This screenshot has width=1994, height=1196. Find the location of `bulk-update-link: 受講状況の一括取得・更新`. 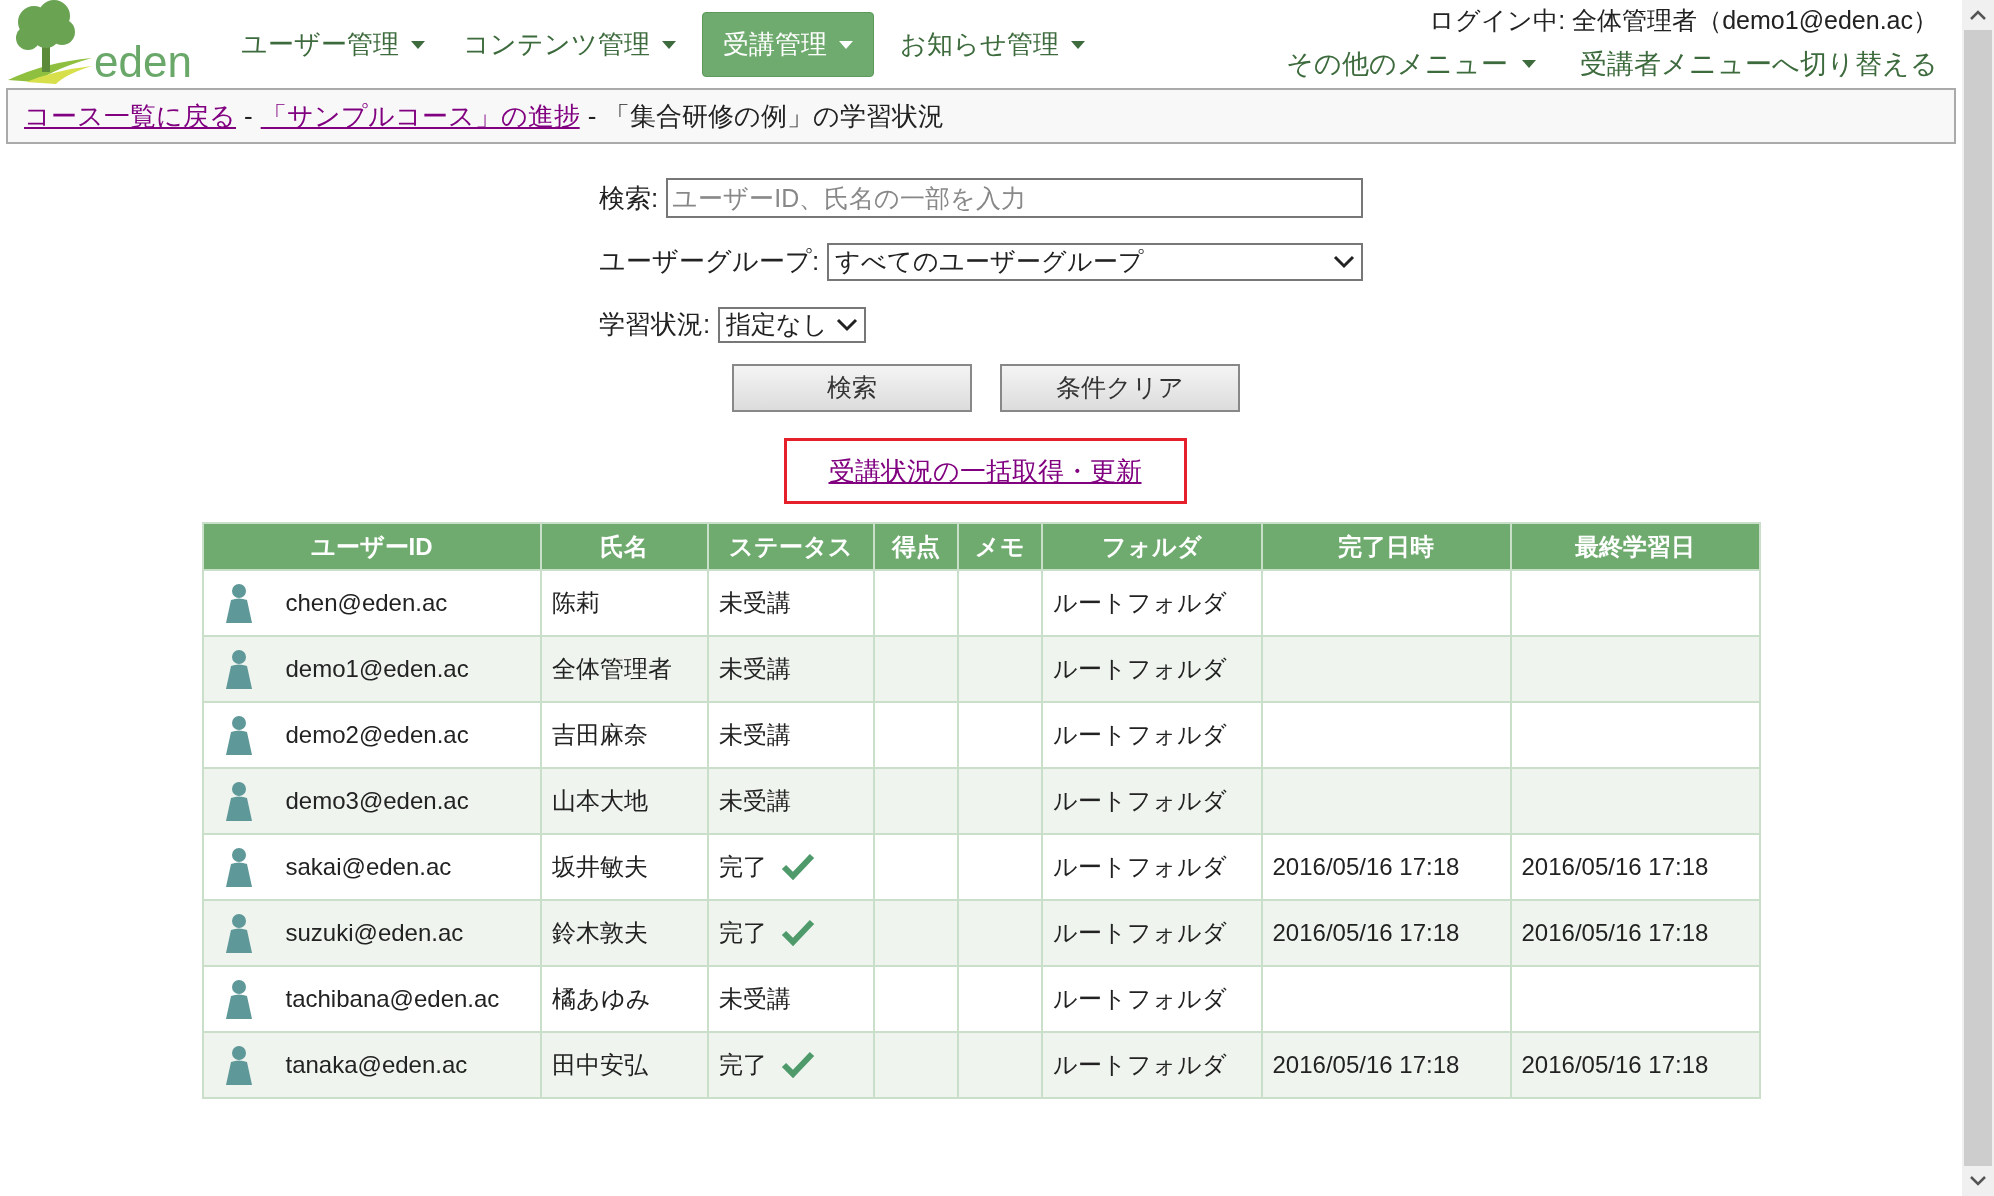

bulk-update-link: 受講状況の一括取得・更新 is located at coordinates (985, 471).